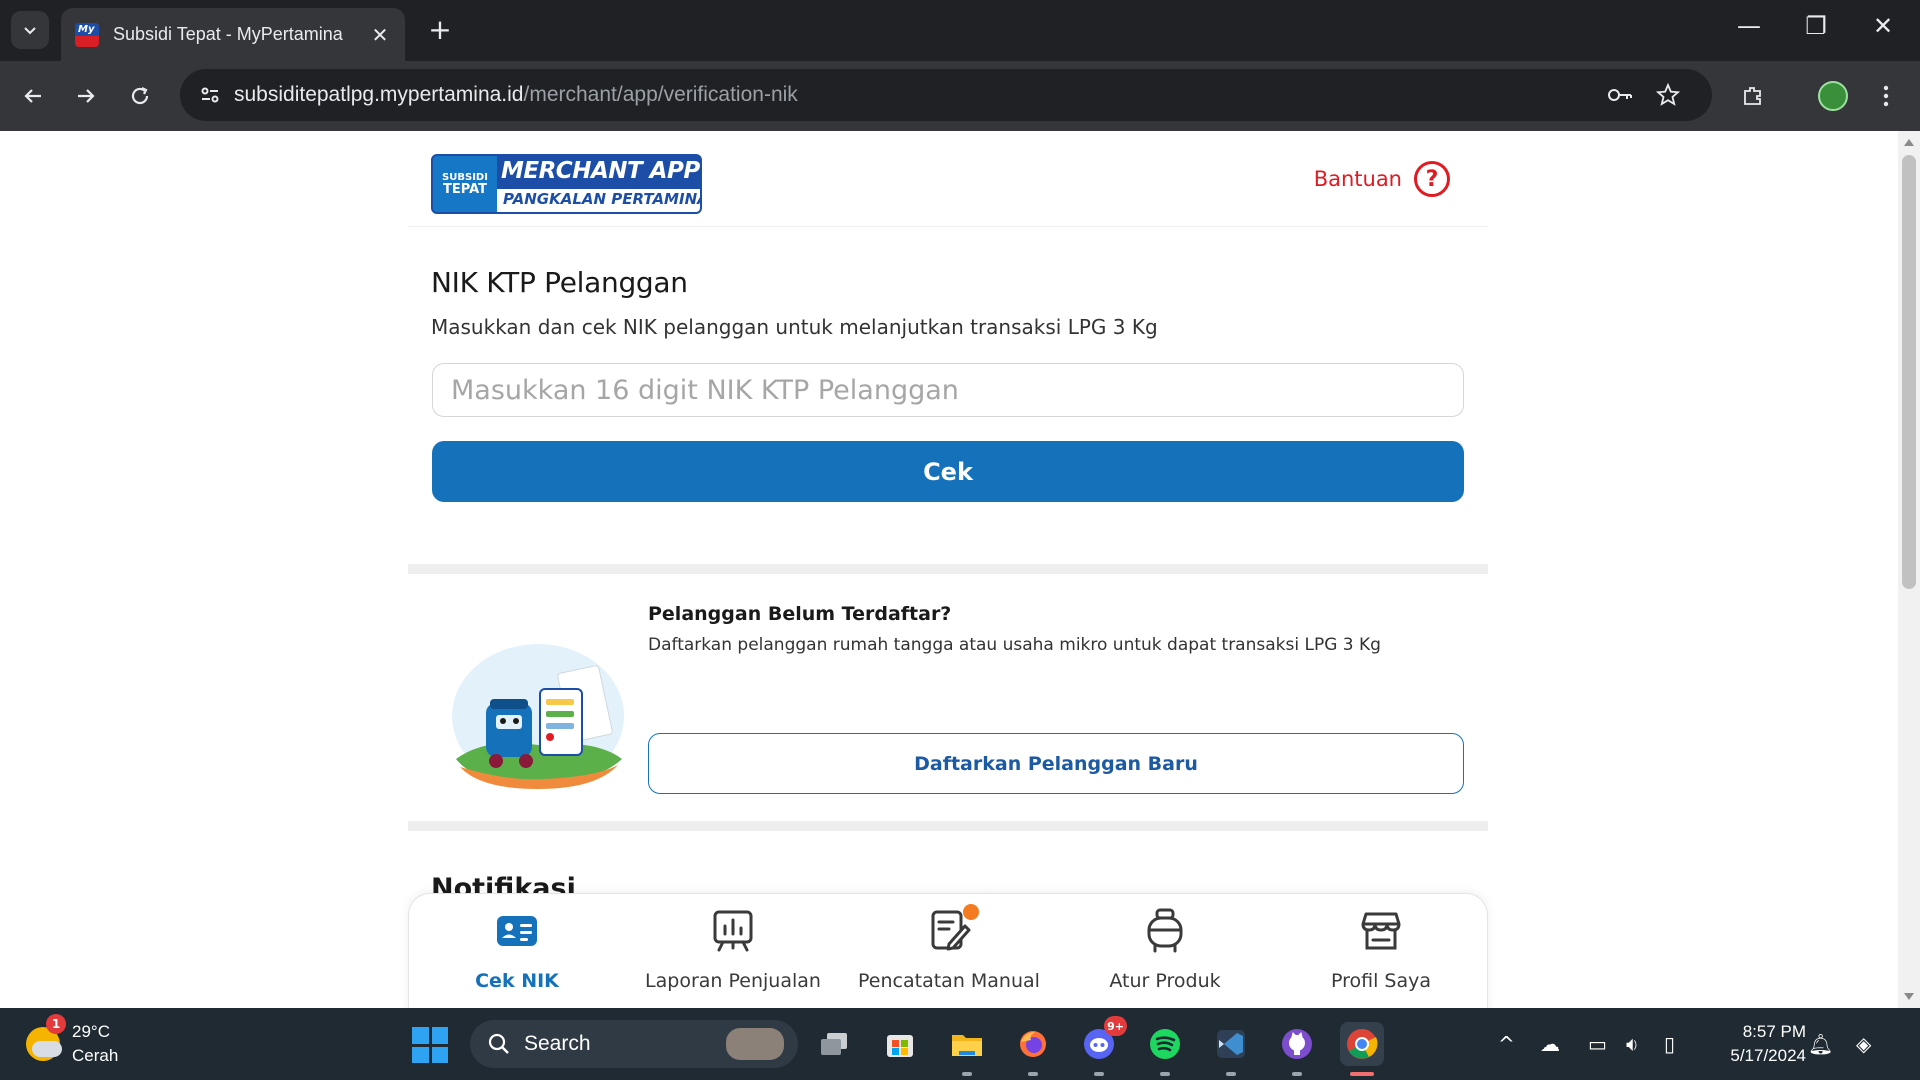 The image size is (1920, 1080). I want to click on search-label: Search, so click(557, 1043).